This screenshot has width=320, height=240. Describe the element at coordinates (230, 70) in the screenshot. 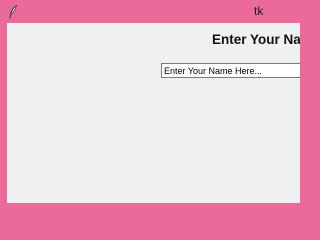

I see `name-entry` at that location.